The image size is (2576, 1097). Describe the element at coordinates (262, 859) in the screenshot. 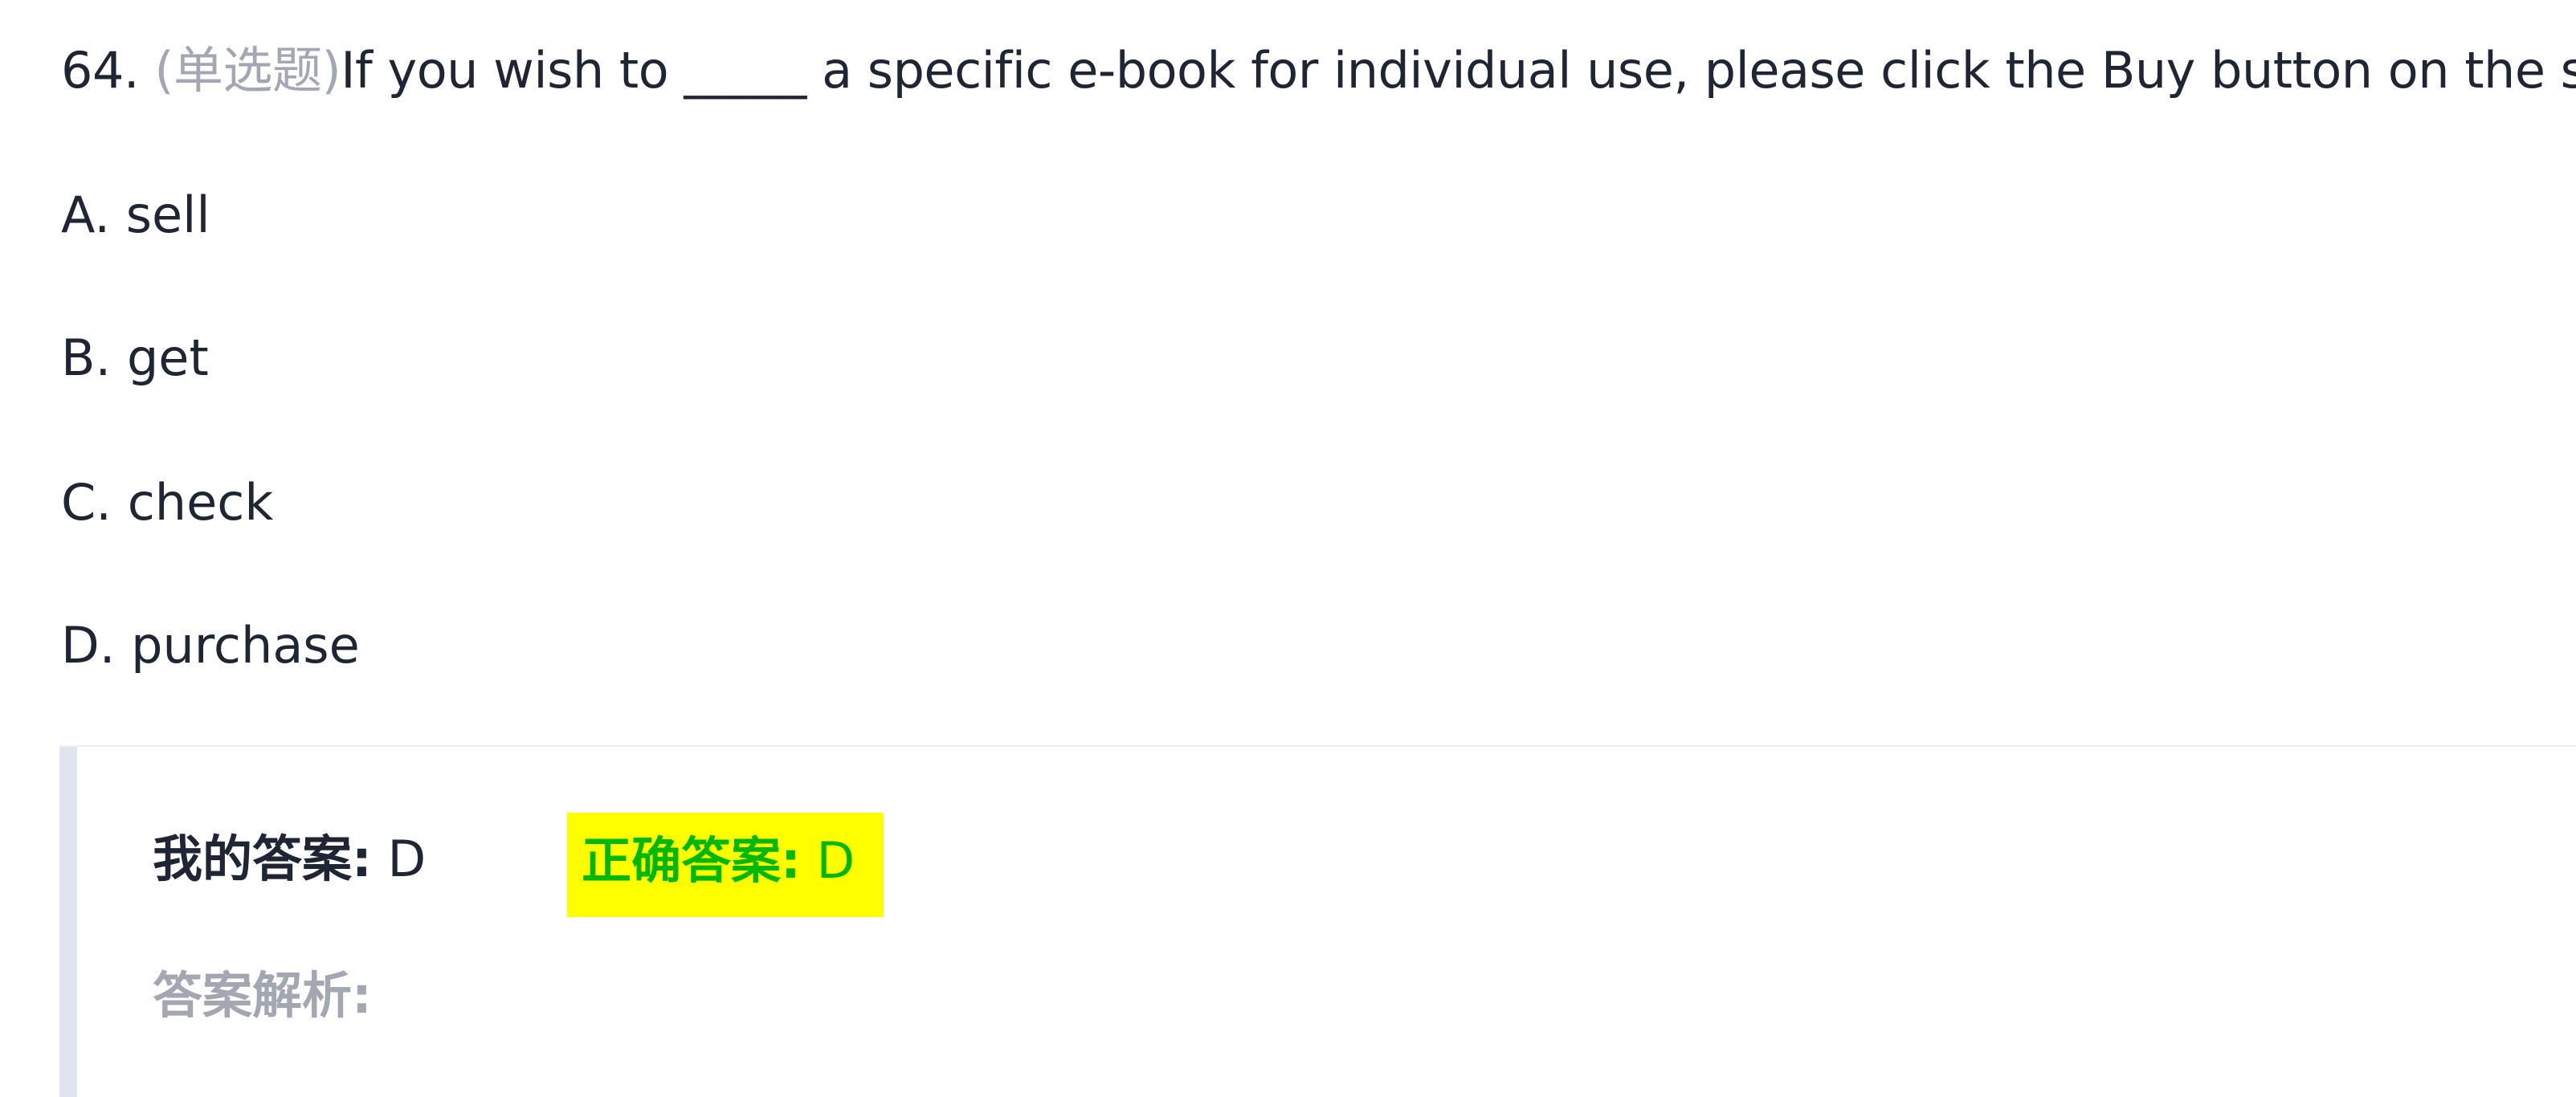

I see `my-answer-label: 我的答案:` at that location.